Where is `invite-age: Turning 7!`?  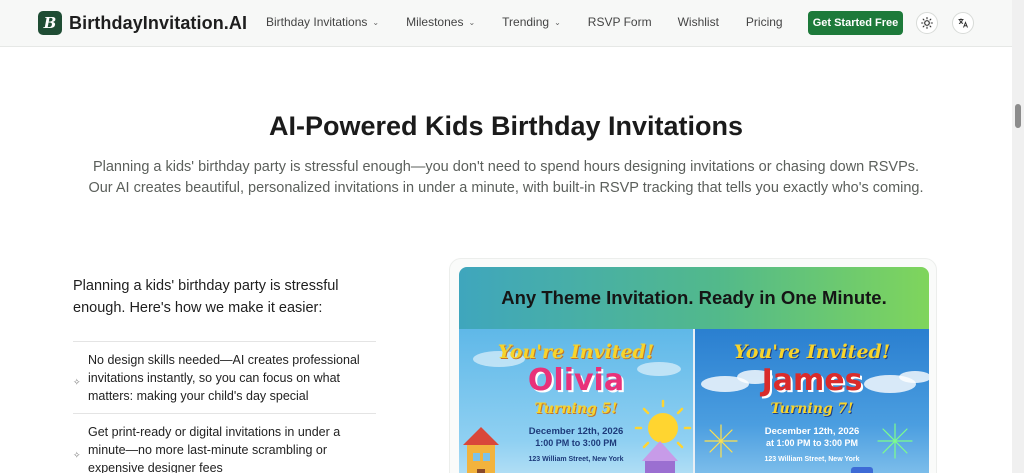
invite-age: Turning 7! is located at coordinates (812, 409).